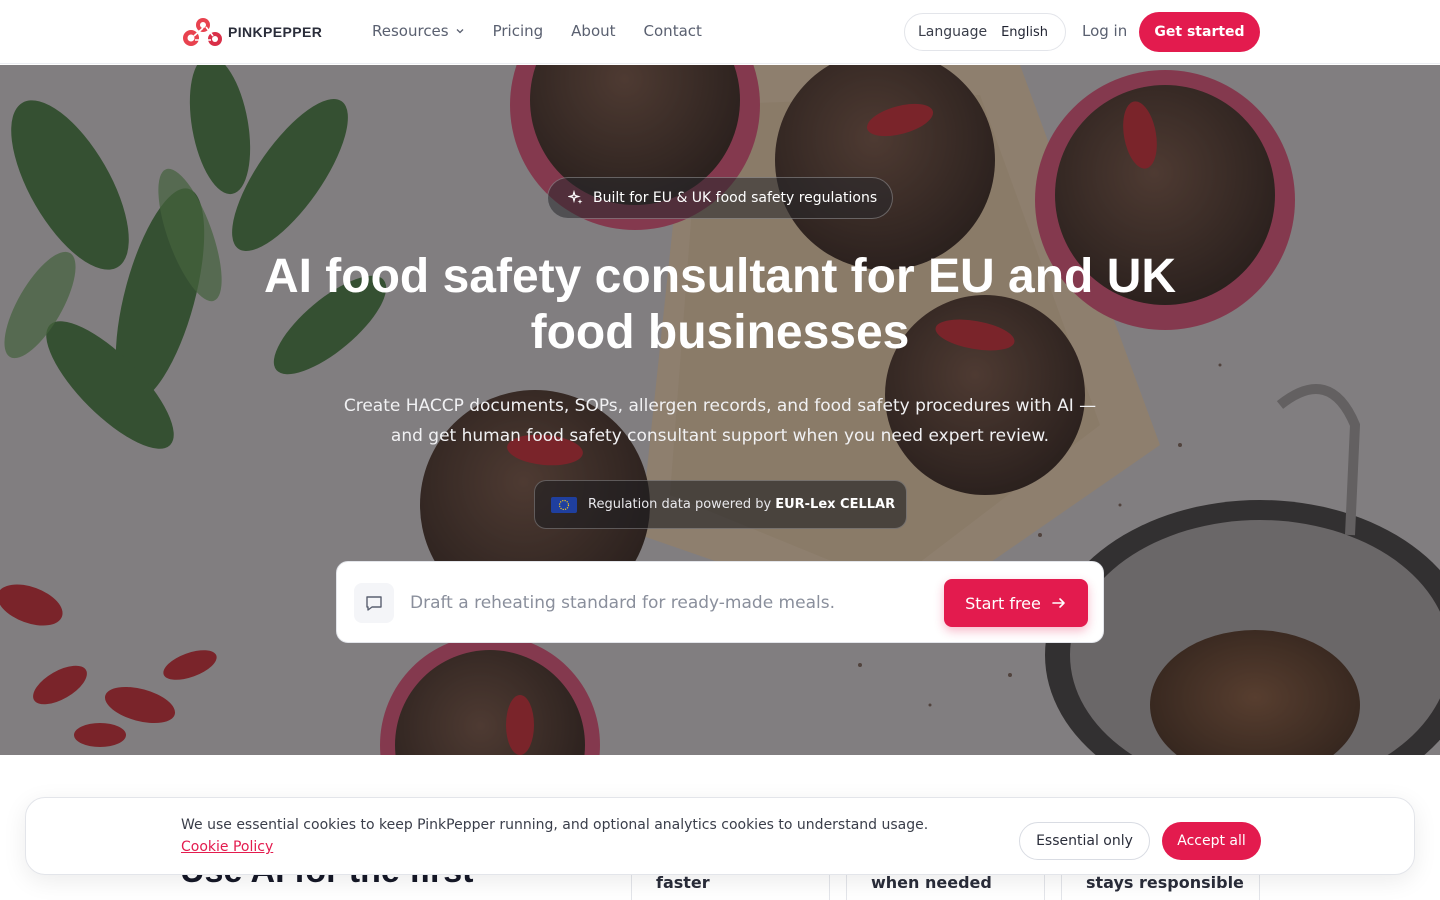 The height and width of the screenshot is (900, 1440). Describe the element at coordinates (1084, 841) in the screenshot. I see `essential-only-button: Essential only` at that location.